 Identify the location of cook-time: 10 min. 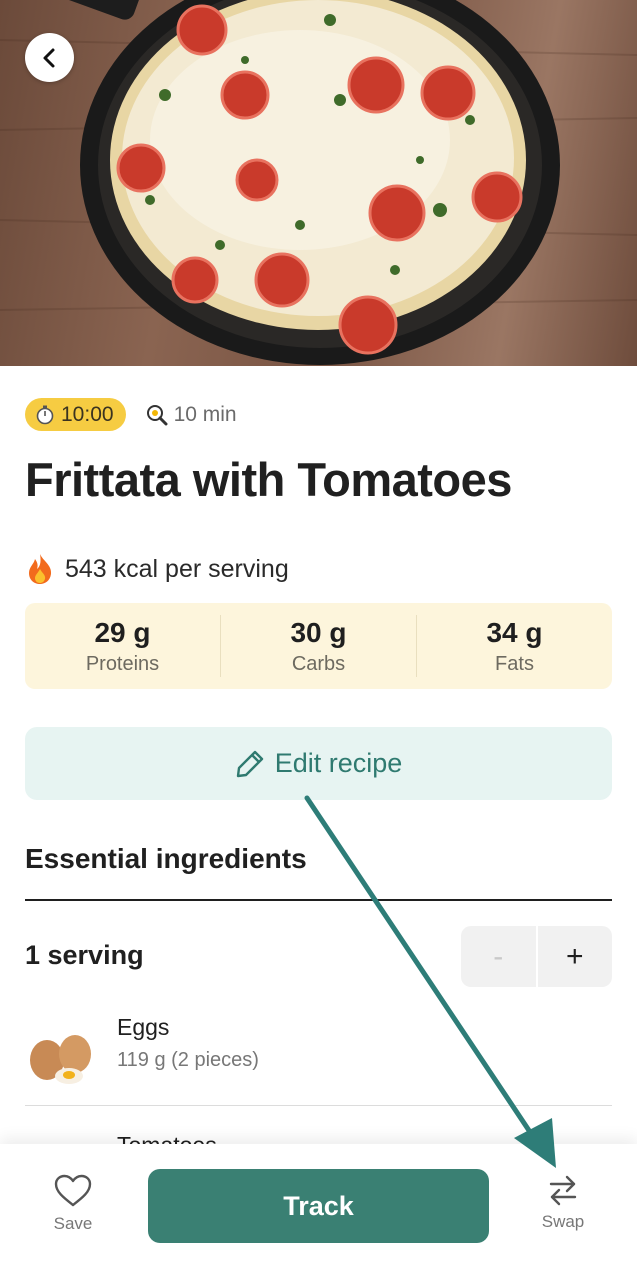
(191, 415).